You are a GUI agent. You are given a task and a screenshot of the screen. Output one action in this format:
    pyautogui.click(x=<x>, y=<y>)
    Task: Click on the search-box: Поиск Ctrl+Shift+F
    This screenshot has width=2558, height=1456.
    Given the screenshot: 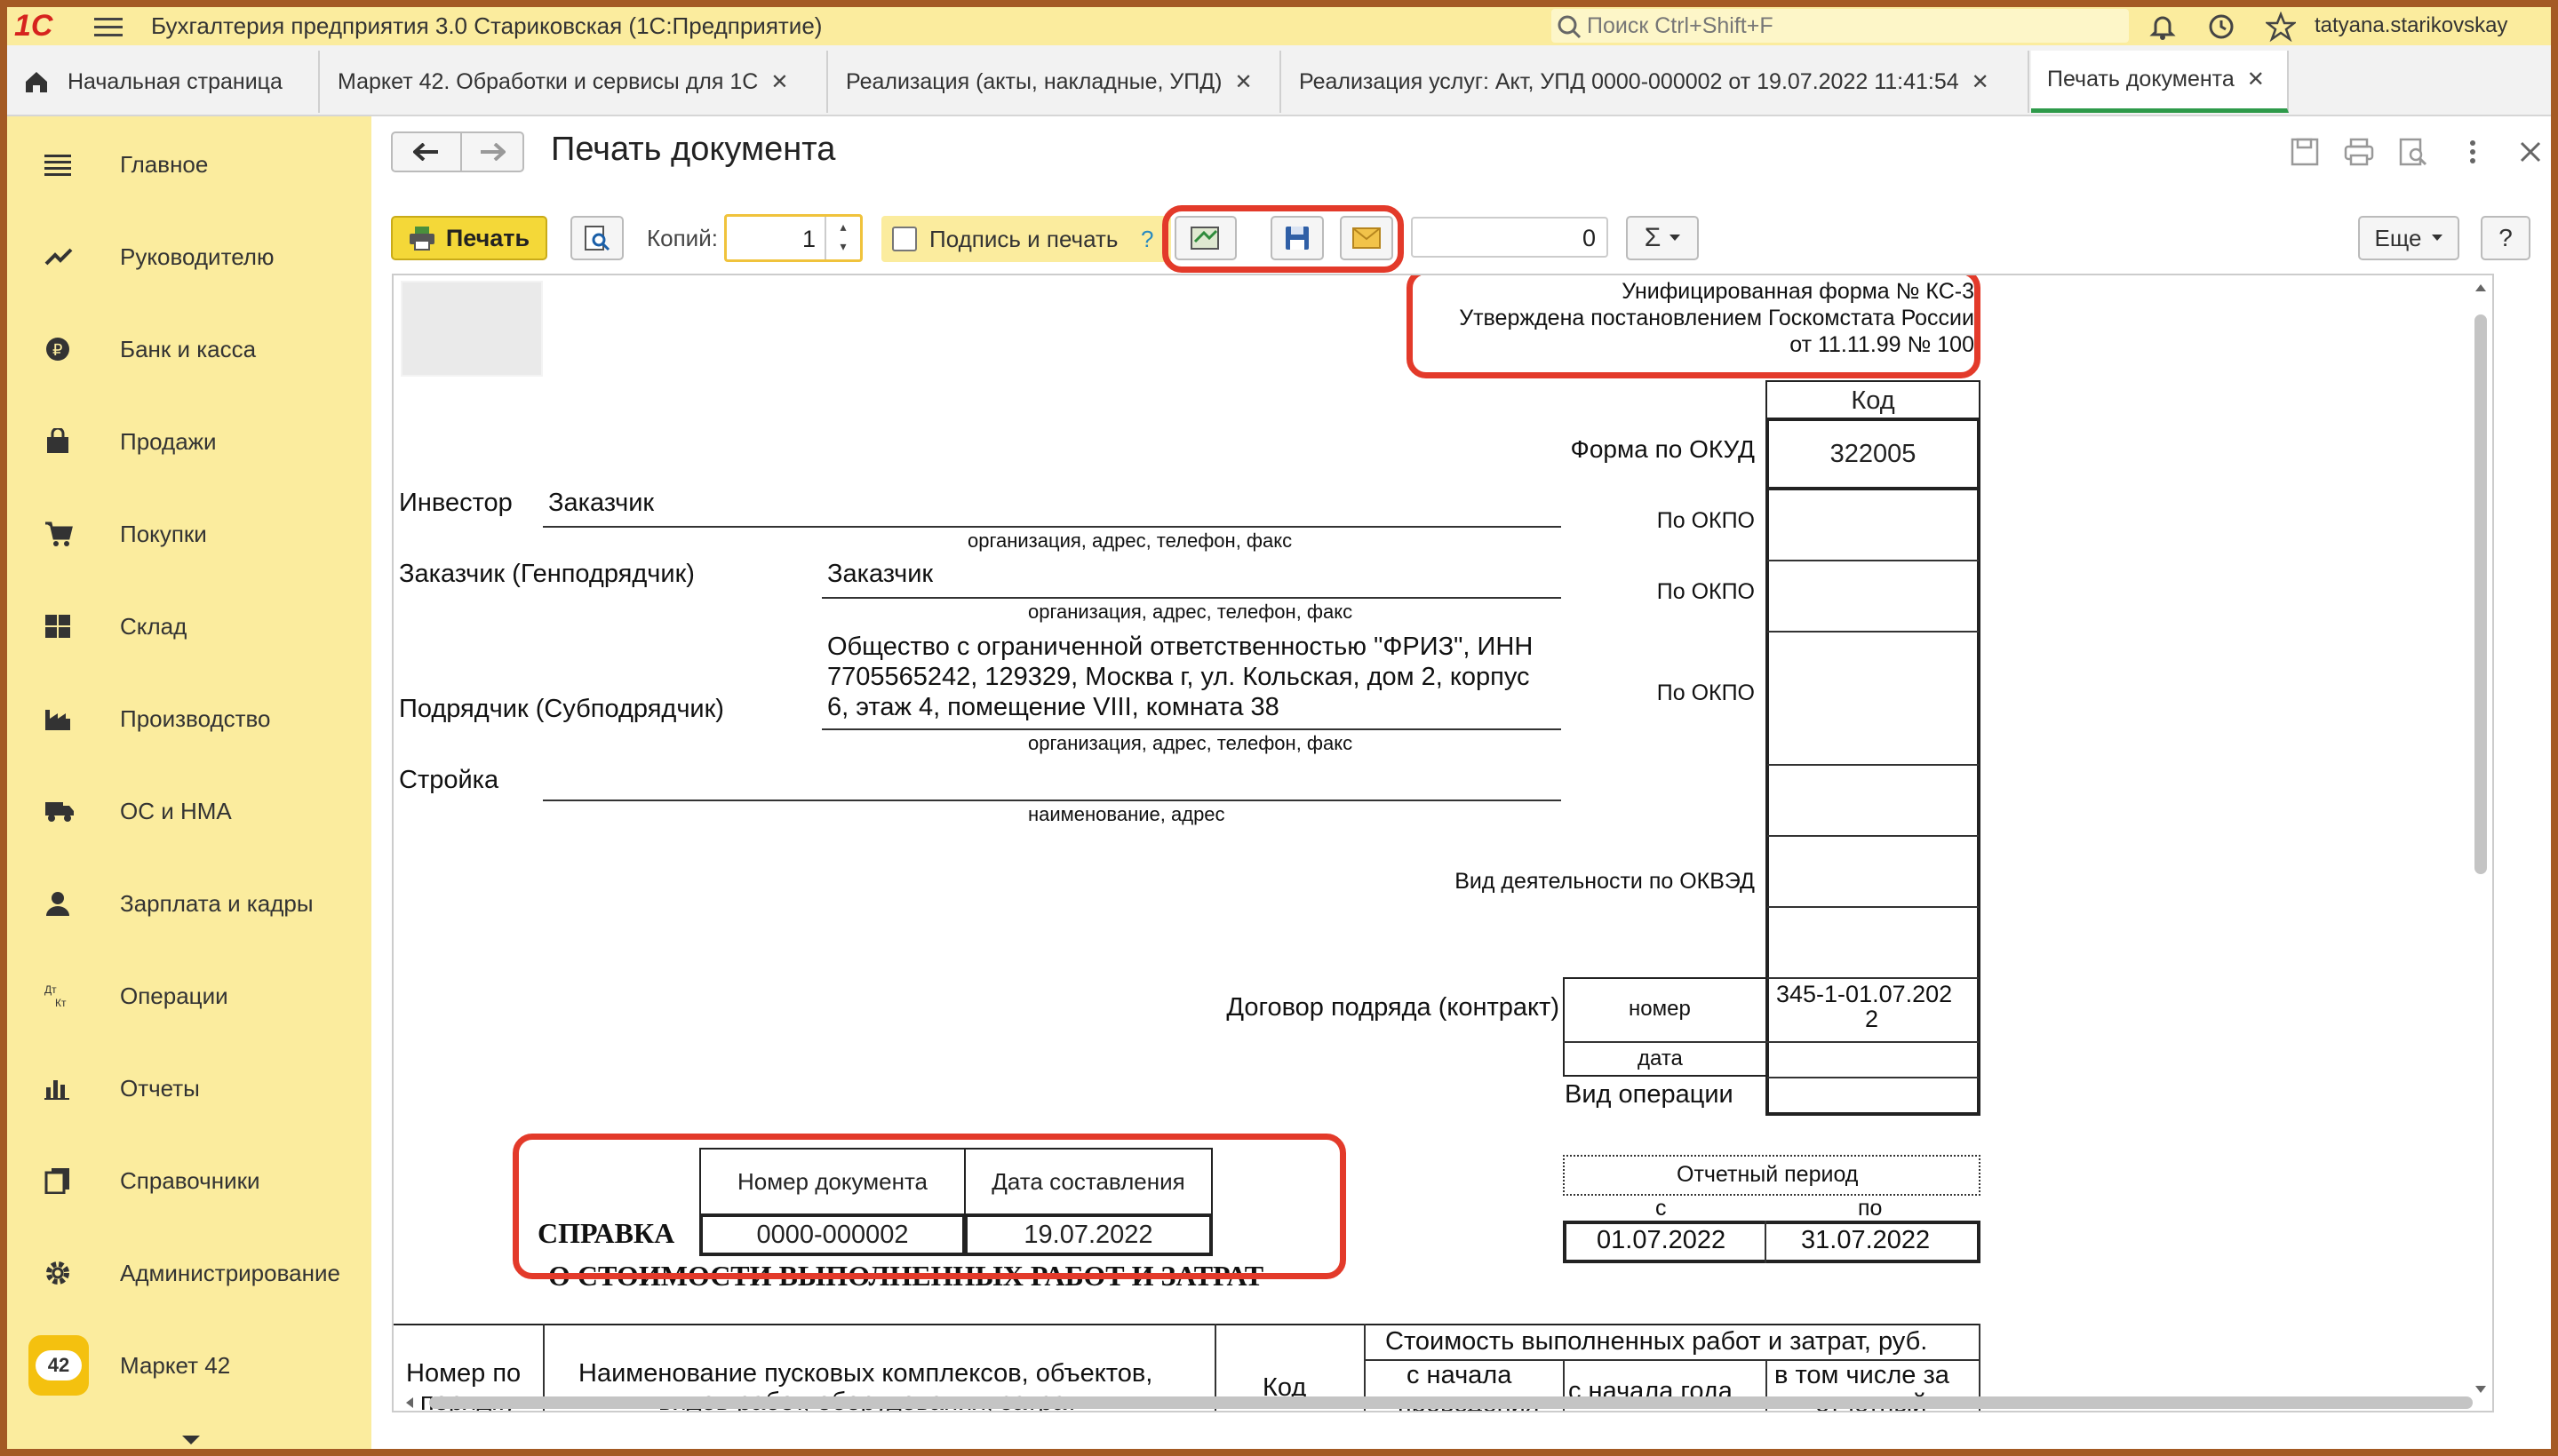 What is the action you would take?
    pyautogui.click(x=1840, y=26)
    